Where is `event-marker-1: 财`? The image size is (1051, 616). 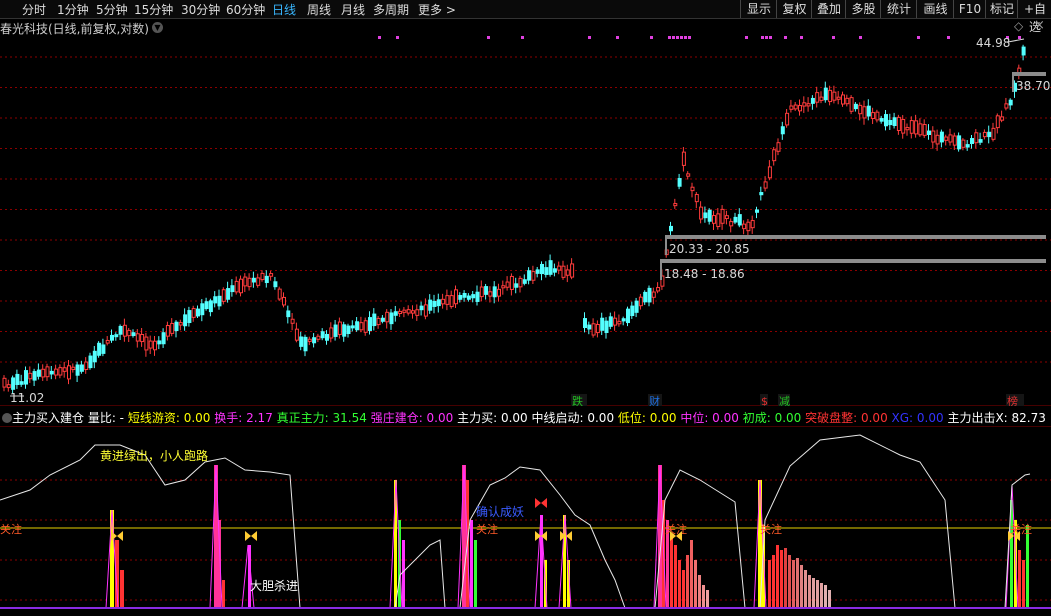
event-marker-1: 财 is located at coordinates (655, 400).